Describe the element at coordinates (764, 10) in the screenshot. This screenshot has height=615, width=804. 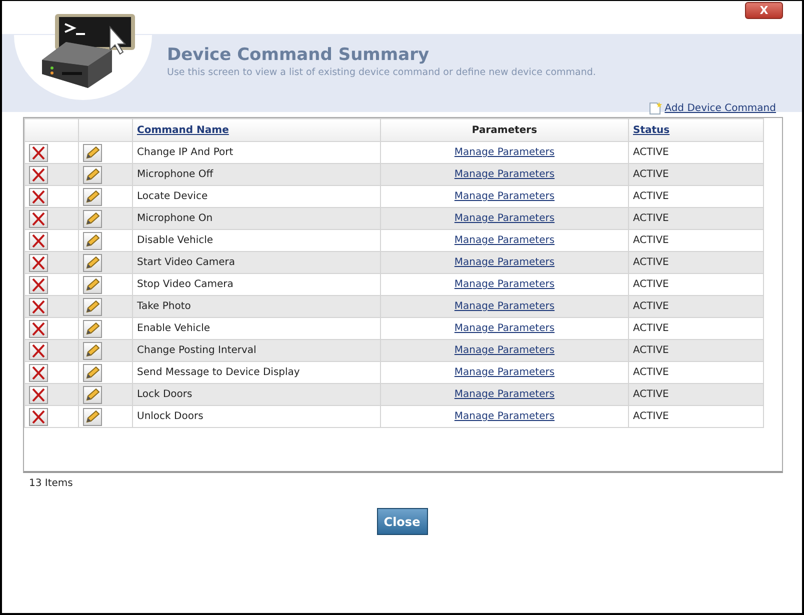
I see `window-close-button: X` at that location.